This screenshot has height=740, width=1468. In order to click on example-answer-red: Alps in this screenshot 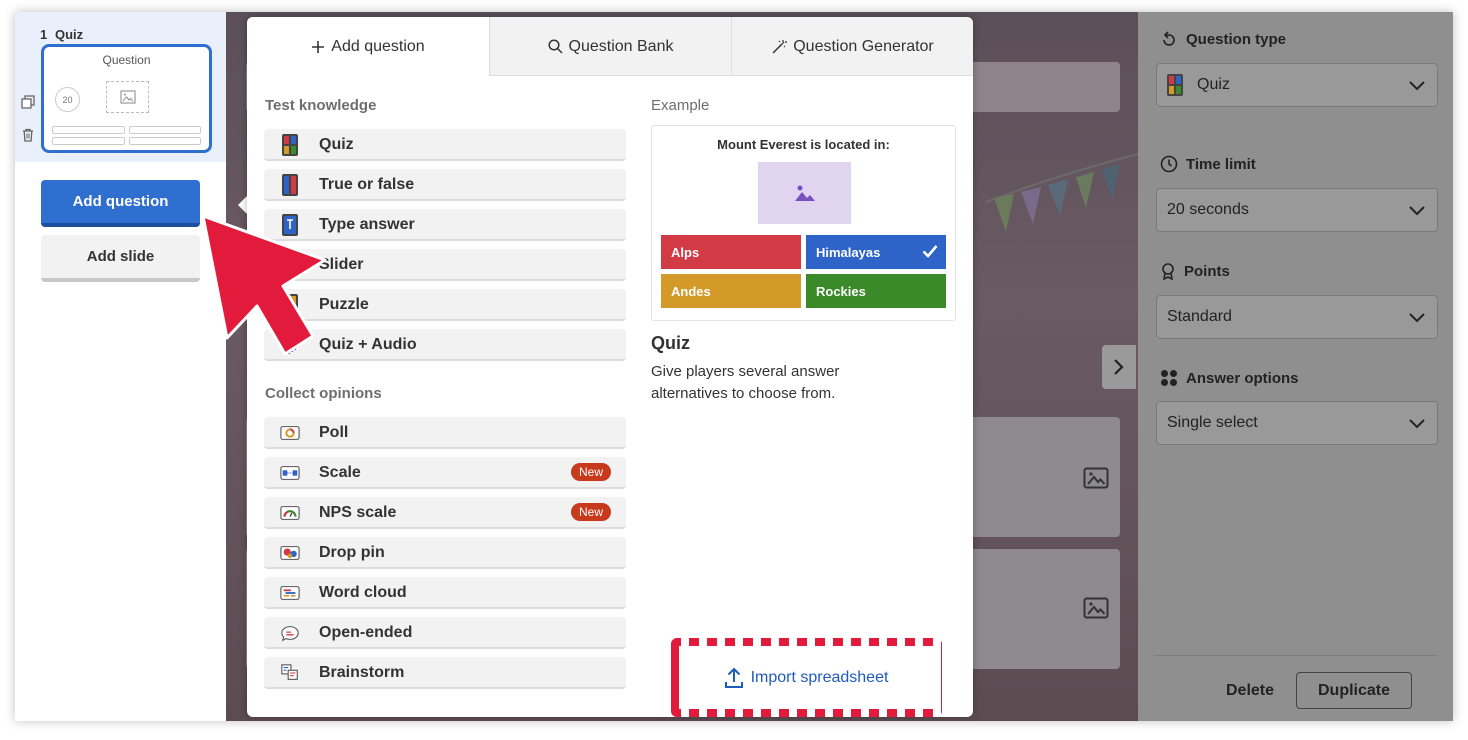, I will do `click(731, 252)`.